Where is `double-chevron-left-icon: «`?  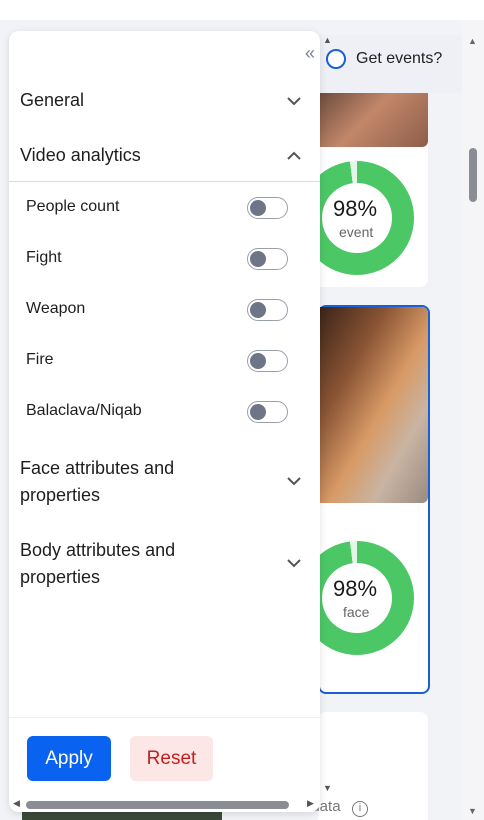 double-chevron-left-icon: « is located at coordinates (310, 53).